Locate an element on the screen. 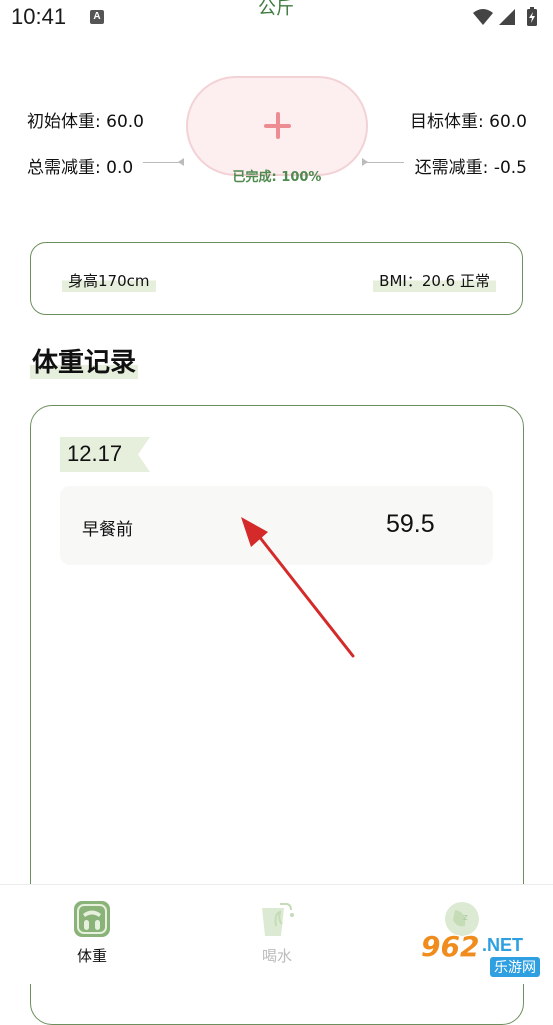 Image resolution: width=553 pixels, height=1025 pixels. nav-label-water: 喝水 is located at coordinates (277, 955).